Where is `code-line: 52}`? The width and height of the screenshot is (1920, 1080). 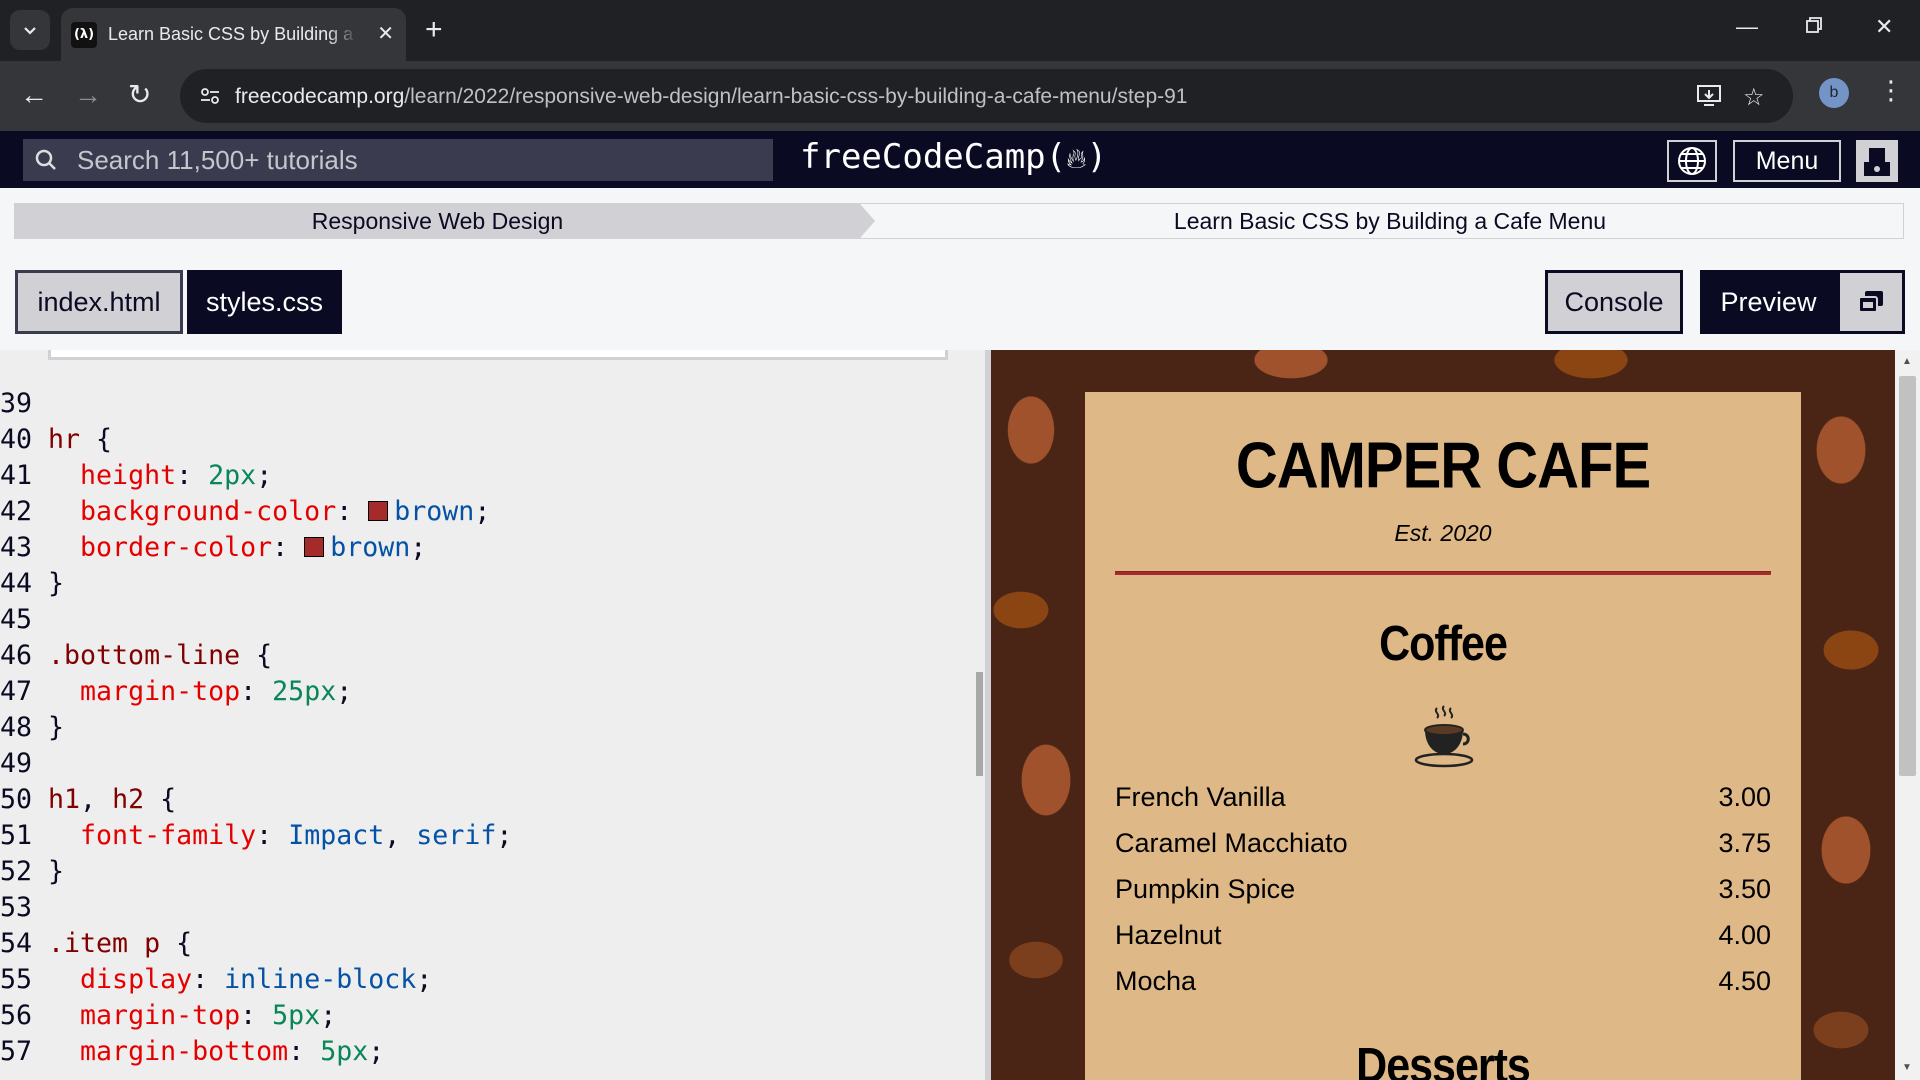 code-line: 52} is located at coordinates (256, 872).